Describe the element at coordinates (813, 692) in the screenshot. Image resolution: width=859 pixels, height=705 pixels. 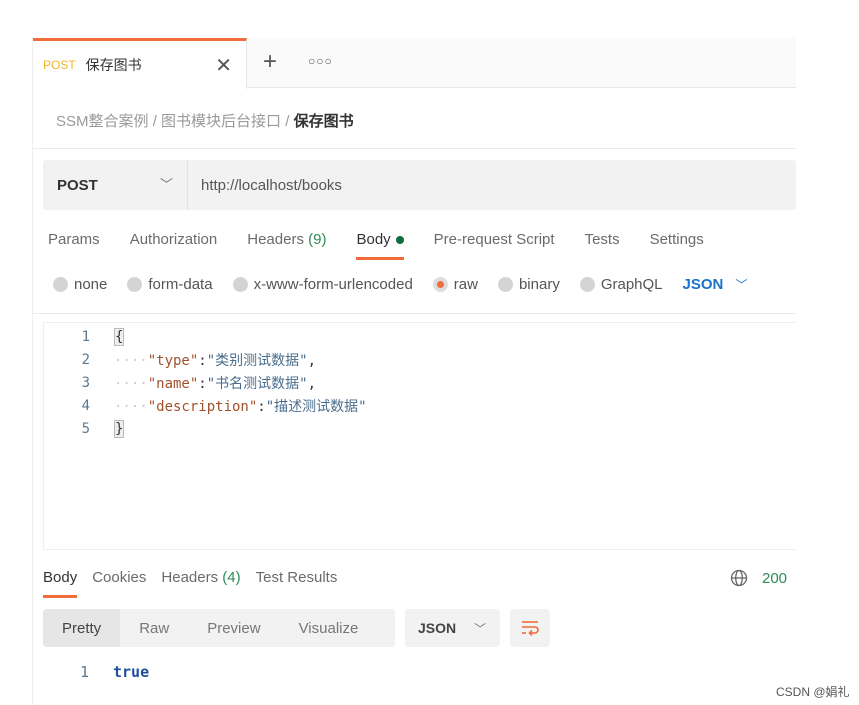
I see `watermark: CSDN @娟礼` at that location.